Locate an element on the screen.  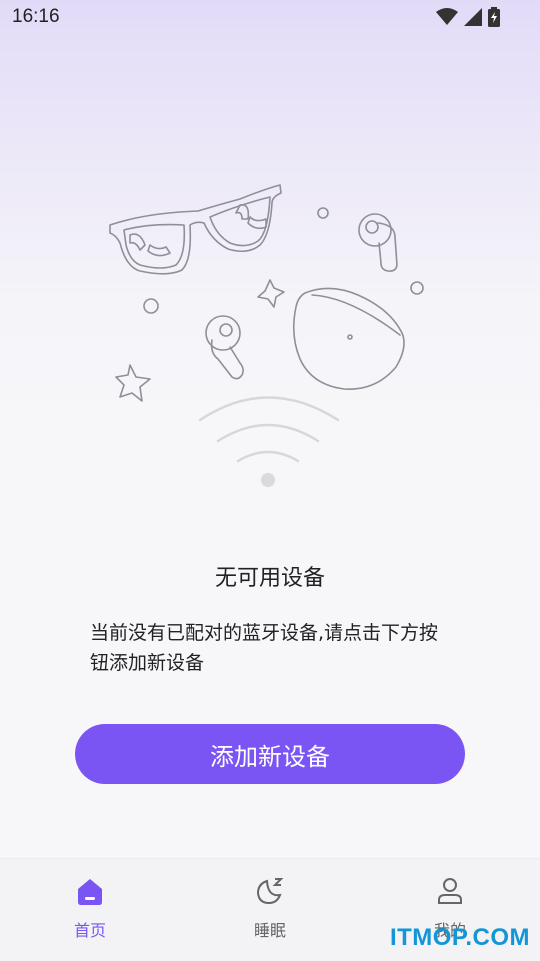
home-icon is located at coordinates (90, 892).